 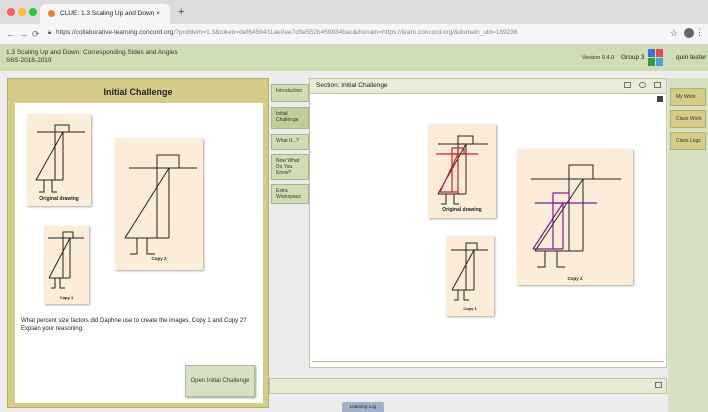 What do you see at coordinates (66, 260) in the screenshot?
I see `copy1-figure` at bounding box center [66, 260].